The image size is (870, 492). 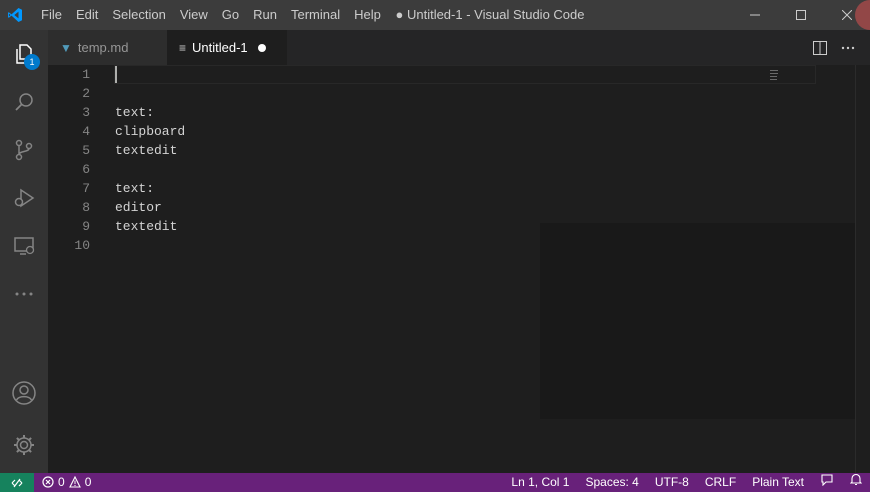 What do you see at coordinates (780, 78) in the screenshot?
I see `minimap` at bounding box center [780, 78].